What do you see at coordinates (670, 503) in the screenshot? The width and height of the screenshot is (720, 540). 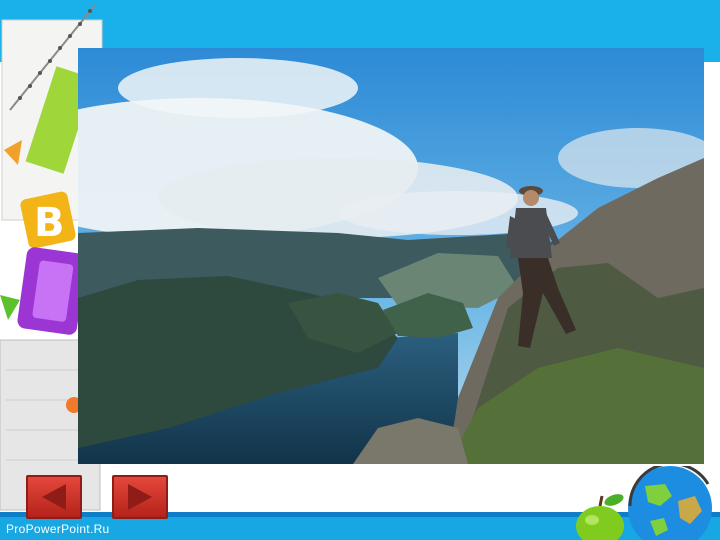 I see `globe-decoration` at bounding box center [670, 503].